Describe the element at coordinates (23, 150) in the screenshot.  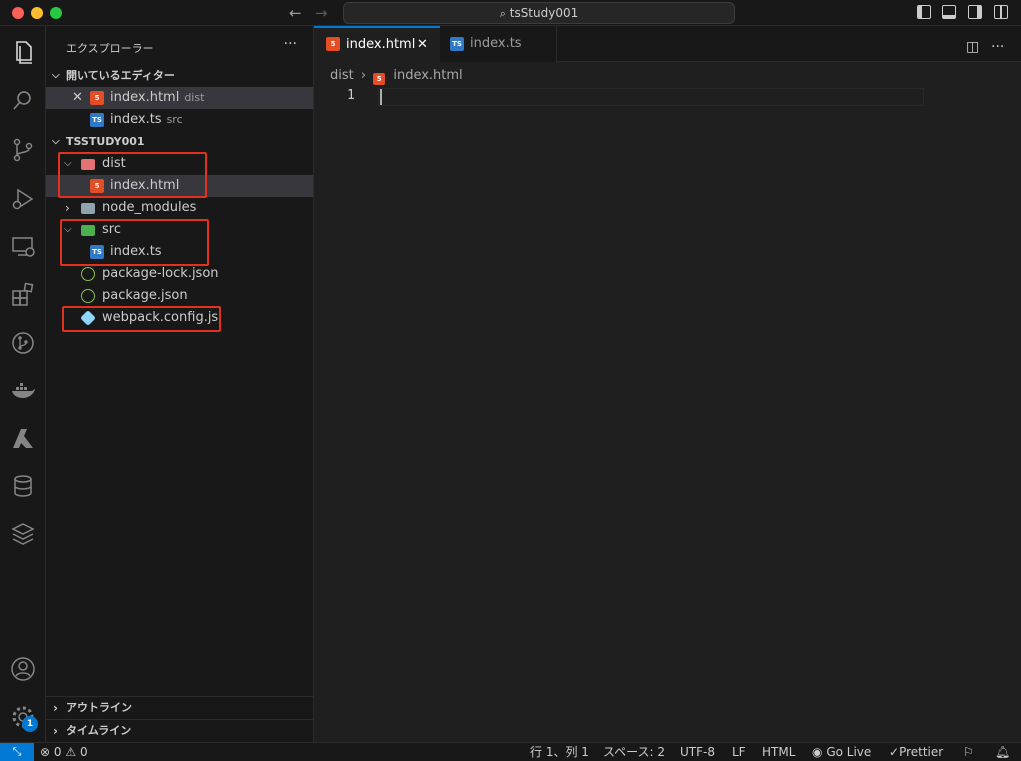
I see `source-control-icon` at that location.